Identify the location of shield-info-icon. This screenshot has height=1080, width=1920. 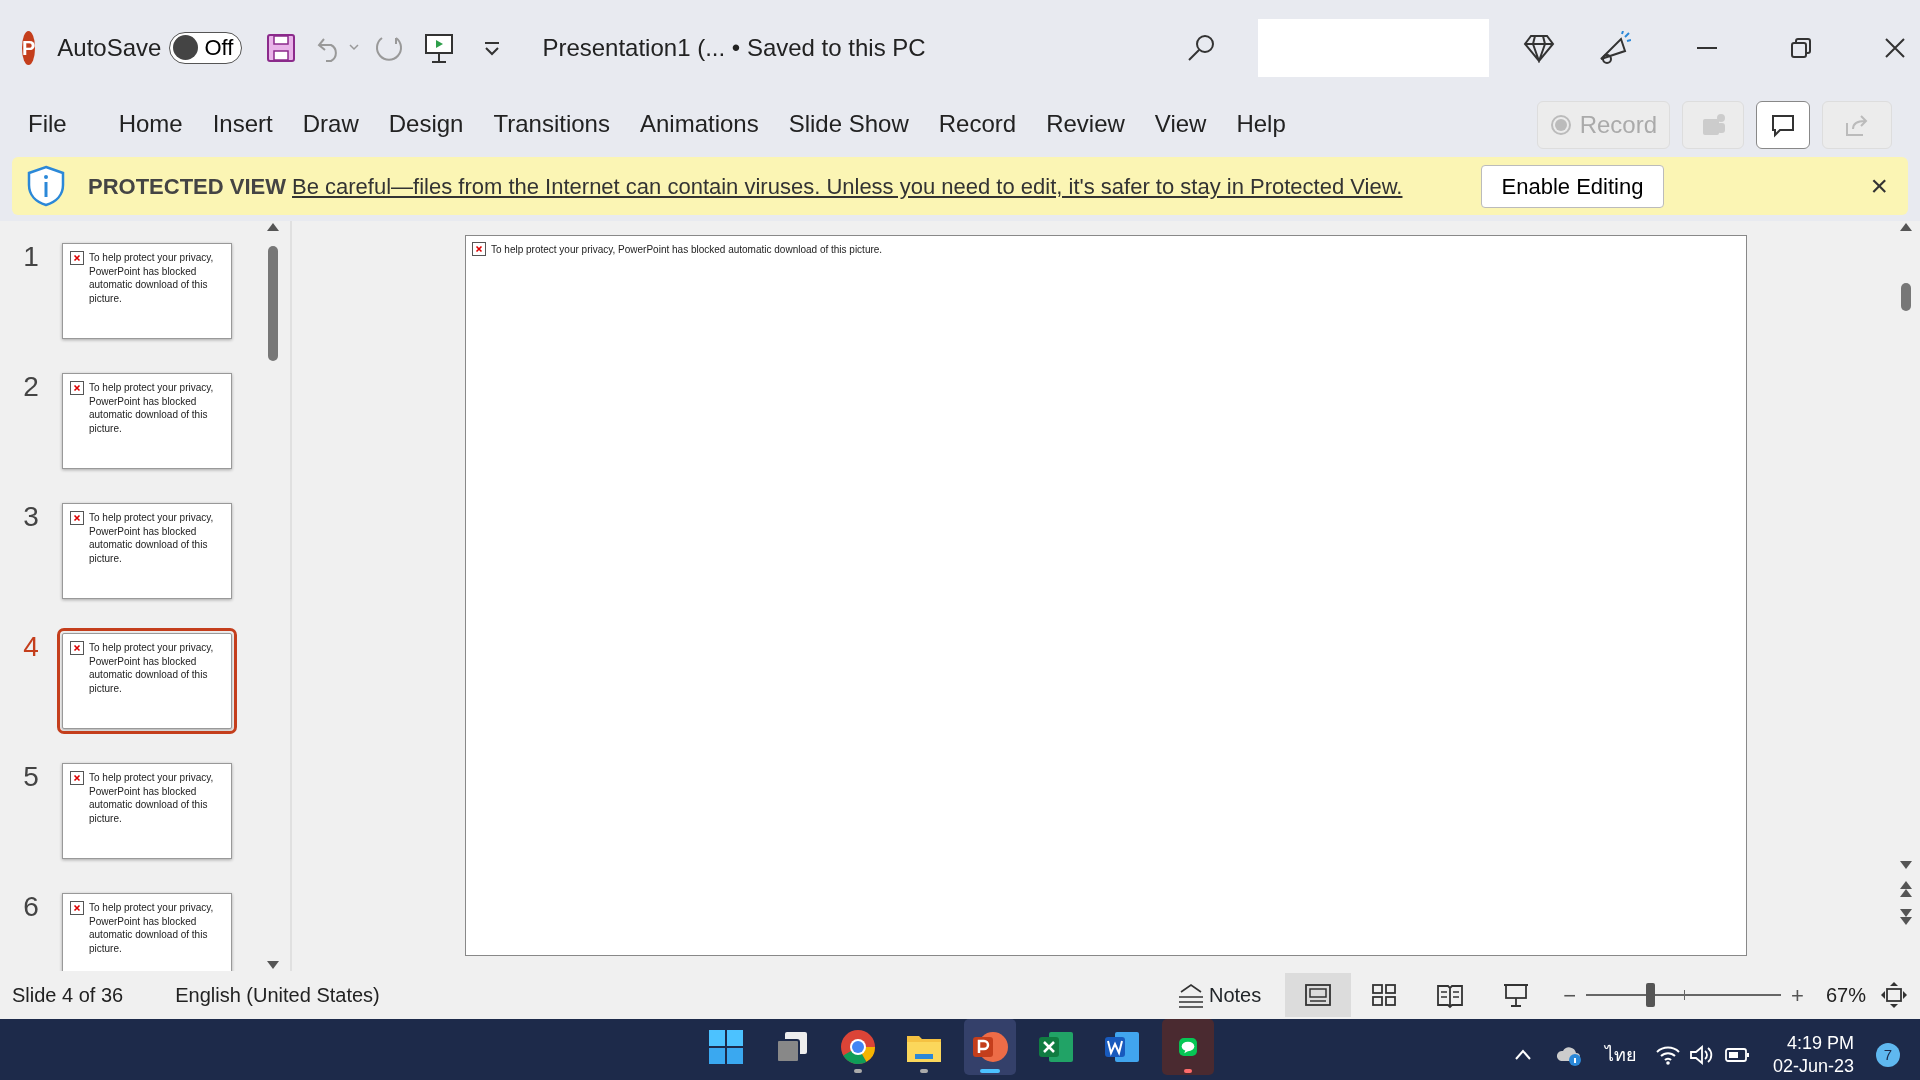
(46, 186).